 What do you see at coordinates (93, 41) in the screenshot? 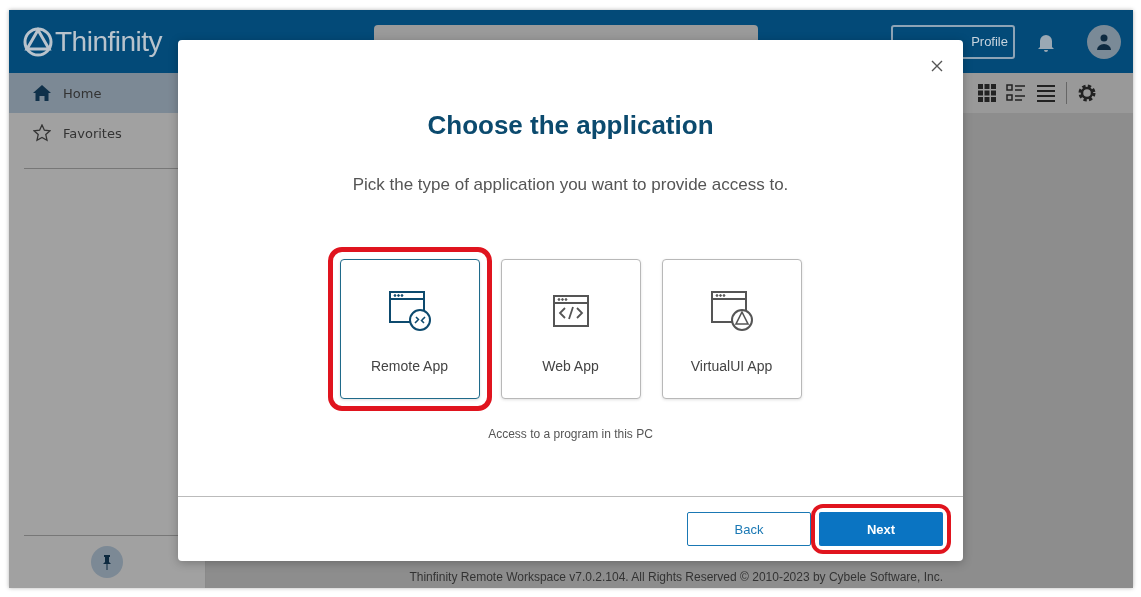
I see `brand-logo: Thinfinity` at bounding box center [93, 41].